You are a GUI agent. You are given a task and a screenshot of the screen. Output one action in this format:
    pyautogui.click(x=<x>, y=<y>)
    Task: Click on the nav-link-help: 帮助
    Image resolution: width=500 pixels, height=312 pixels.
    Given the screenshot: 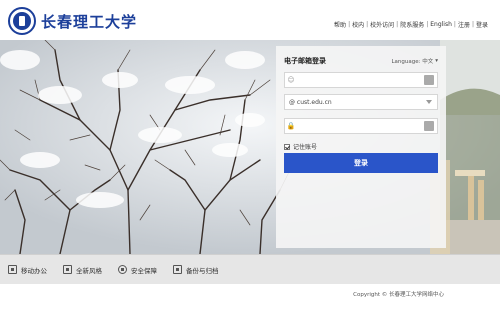 What is the action you would take?
    pyautogui.click(x=340, y=24)
    